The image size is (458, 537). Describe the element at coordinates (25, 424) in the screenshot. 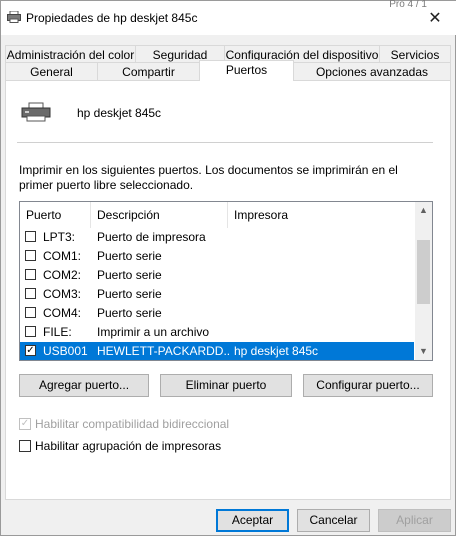

I see `bidirectional-checkbox: ✓` at that location.